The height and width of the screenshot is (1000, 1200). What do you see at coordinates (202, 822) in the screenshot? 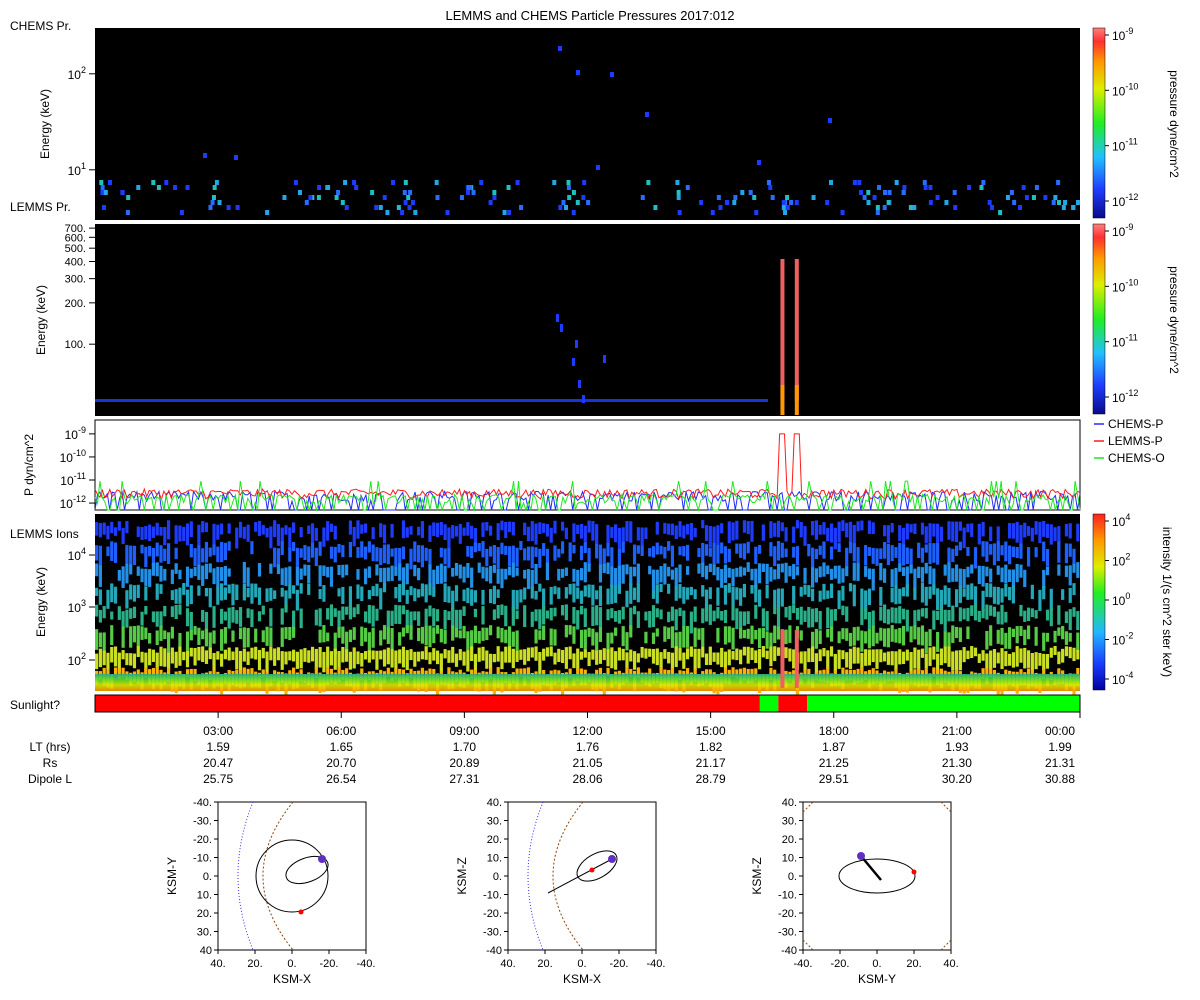
I see `orbit-y-tick-label: -30.` at bounding box center [202, 822].